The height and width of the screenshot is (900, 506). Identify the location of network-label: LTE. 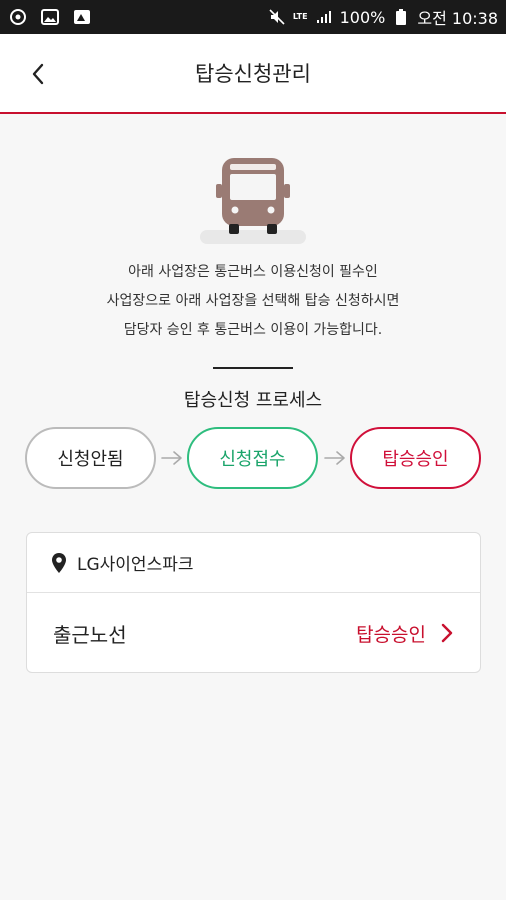
(300, 16).